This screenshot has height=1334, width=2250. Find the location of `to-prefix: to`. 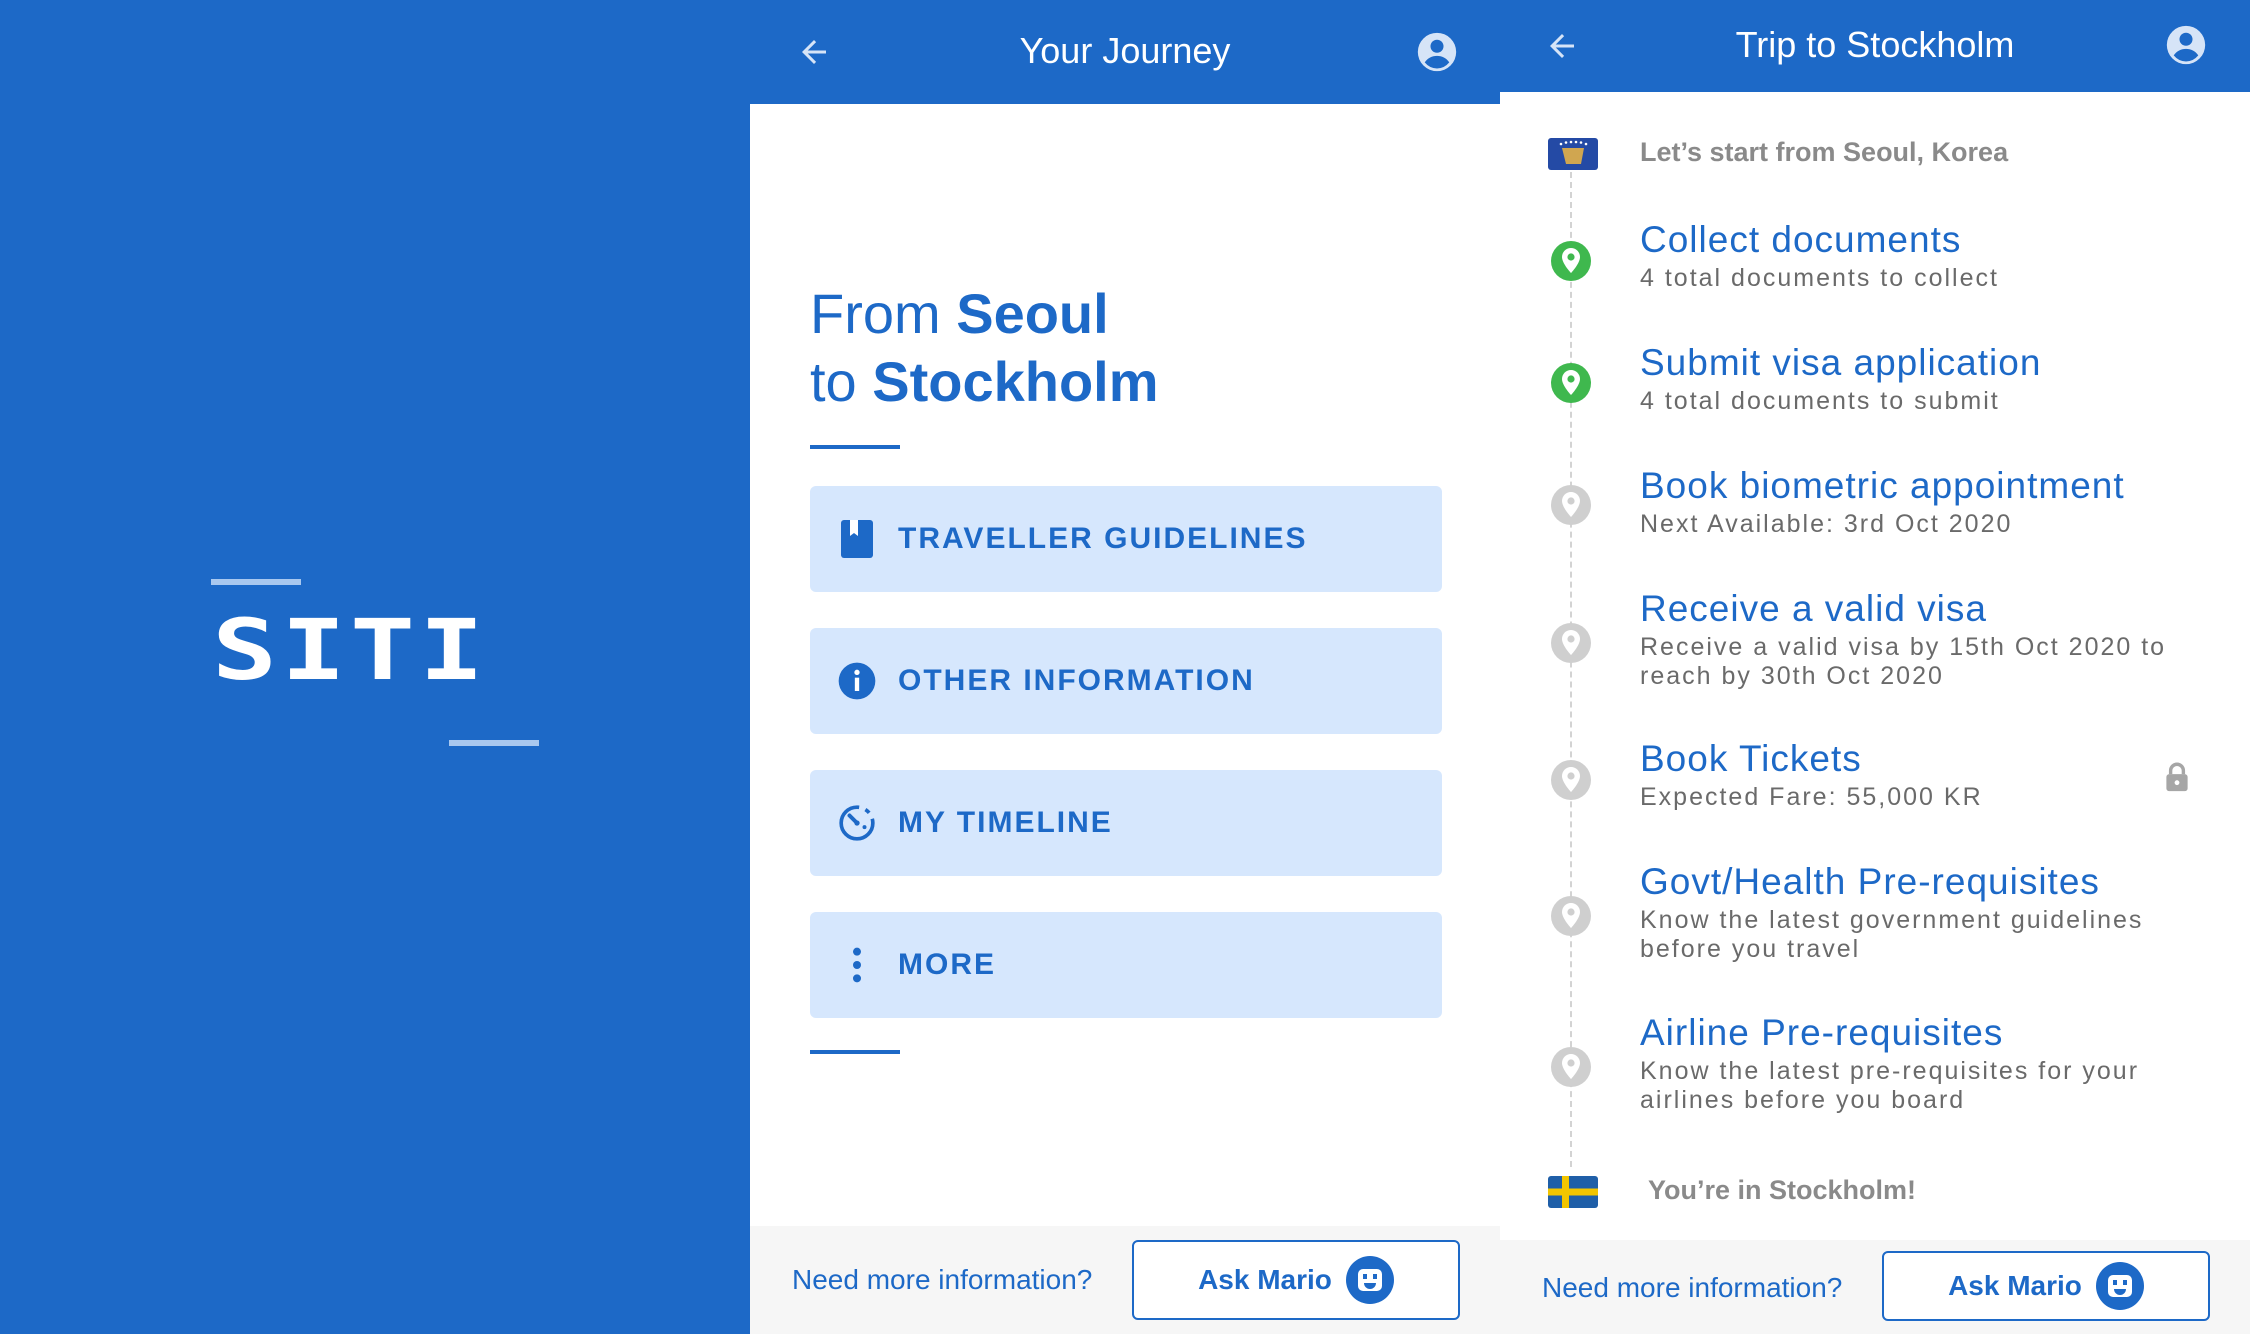

to-prefix: to is located at coordinates (833, 381).